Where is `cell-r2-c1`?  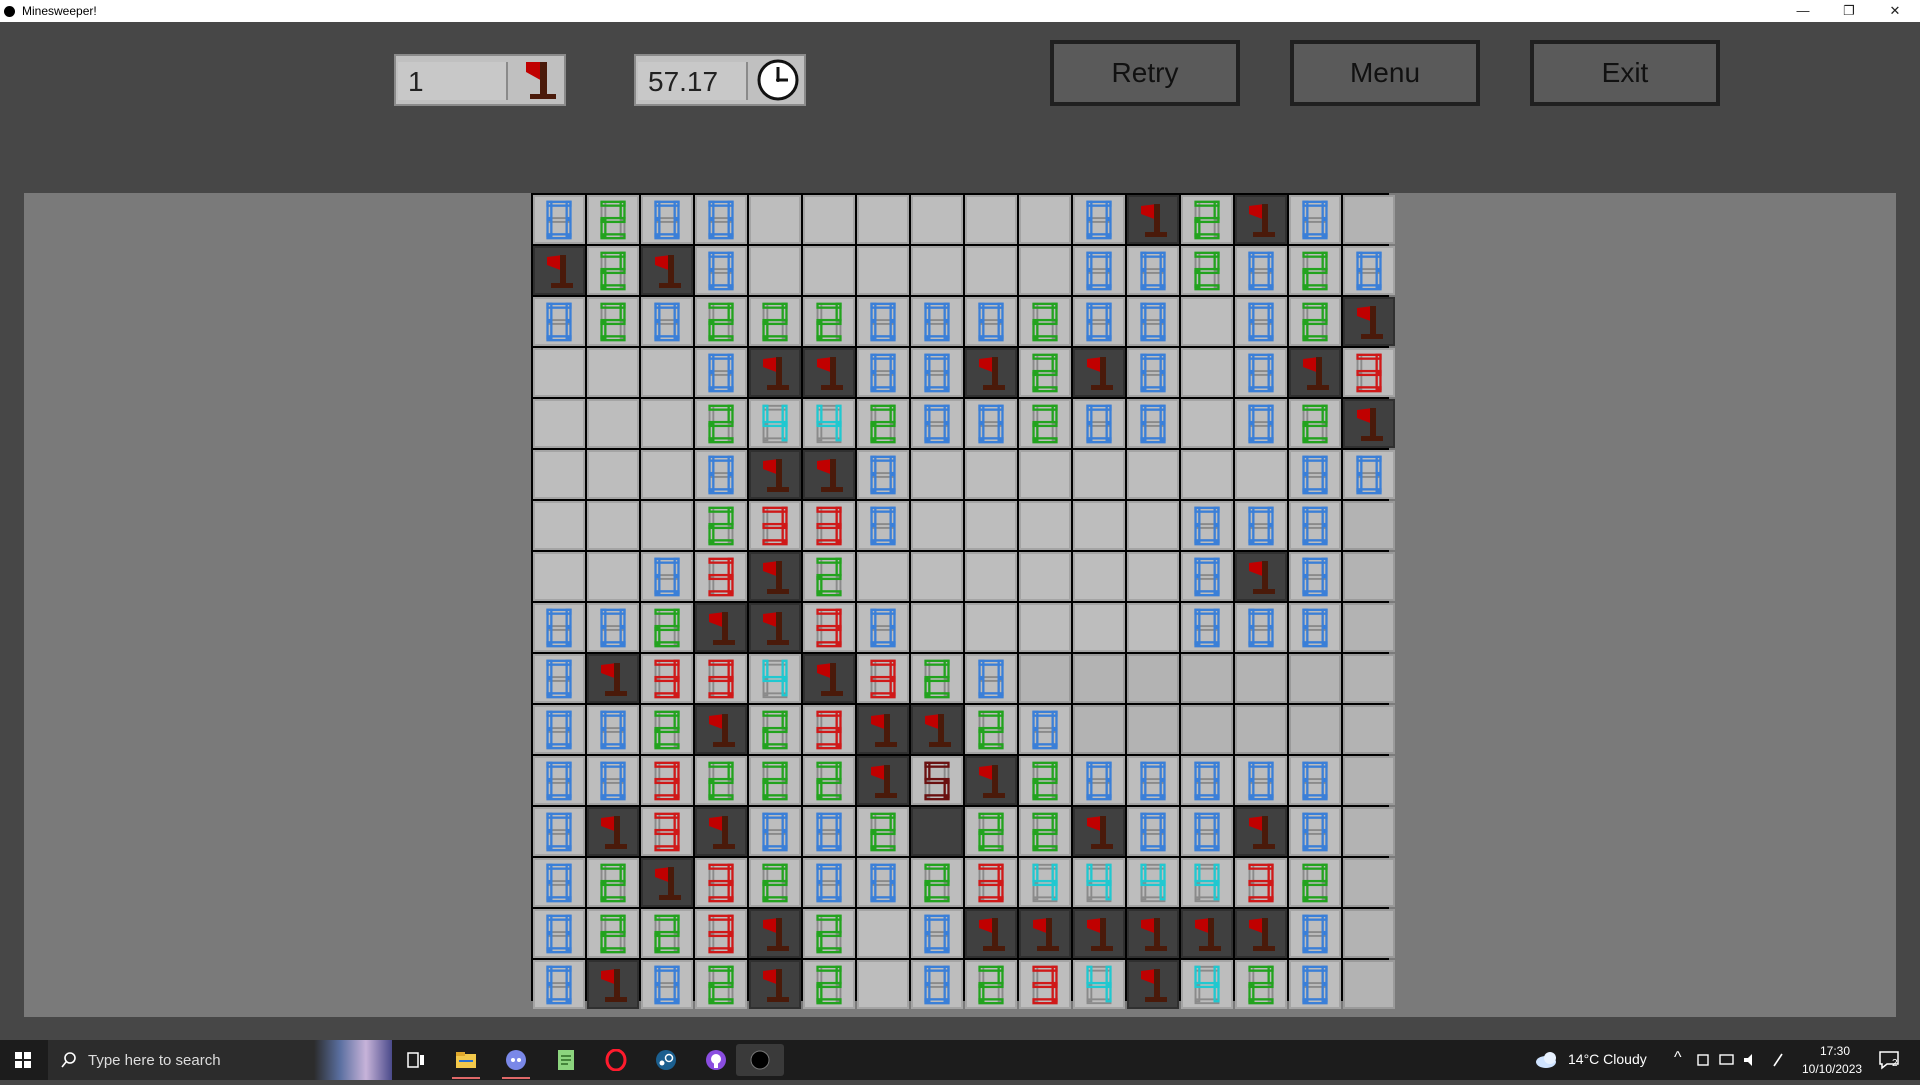
cell-r2-c1 is located at coordinates (559, 270).